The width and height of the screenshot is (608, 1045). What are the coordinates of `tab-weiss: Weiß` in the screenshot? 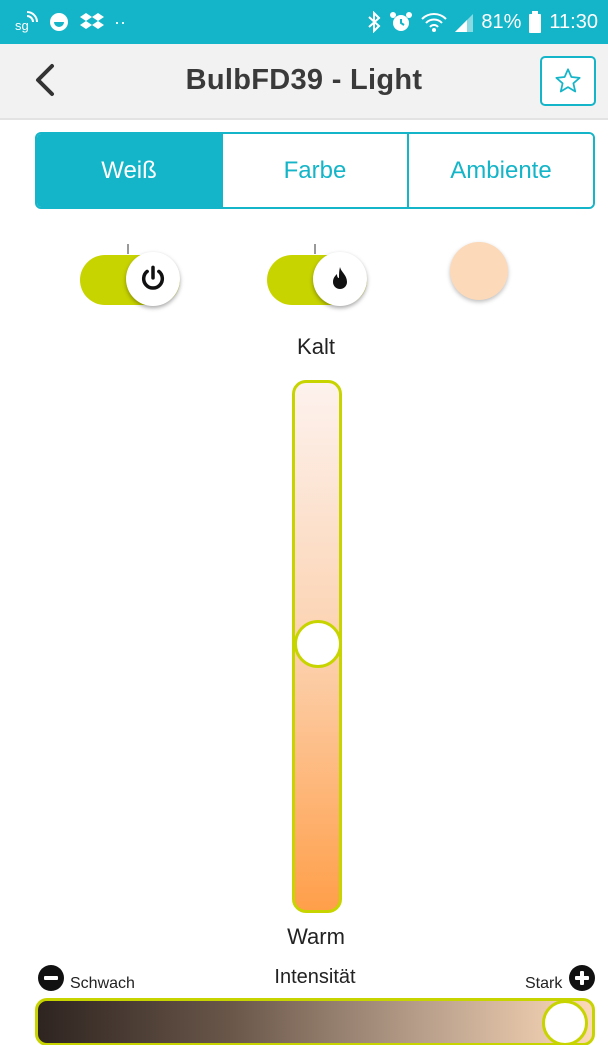 It's located at (129, 170).